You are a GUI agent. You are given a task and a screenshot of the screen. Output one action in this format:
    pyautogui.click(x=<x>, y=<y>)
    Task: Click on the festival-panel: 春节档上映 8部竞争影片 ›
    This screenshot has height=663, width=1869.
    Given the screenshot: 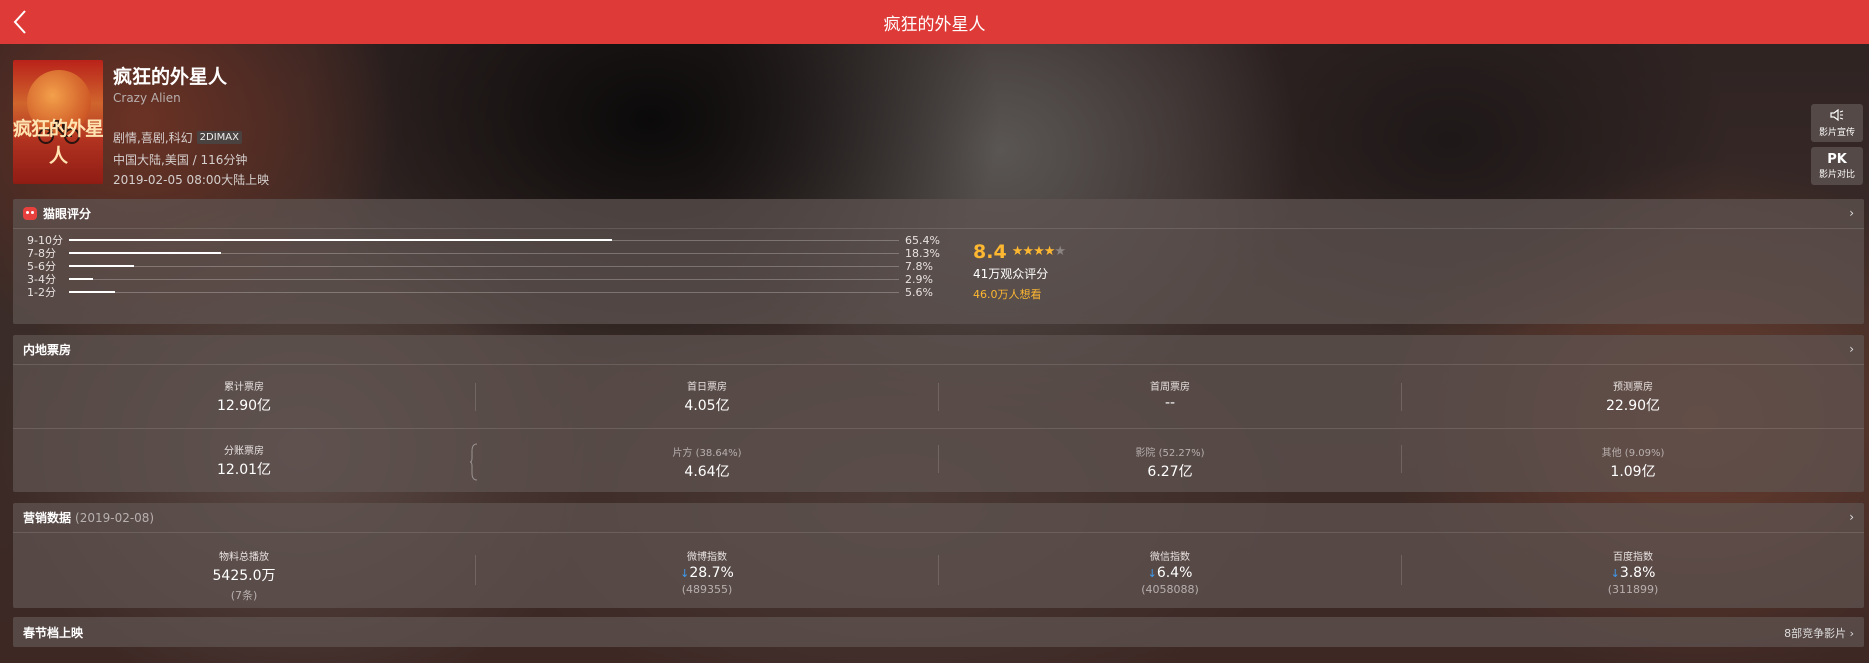 What is the action you would take?
    pyautogui.click(x=938, y=632)
    